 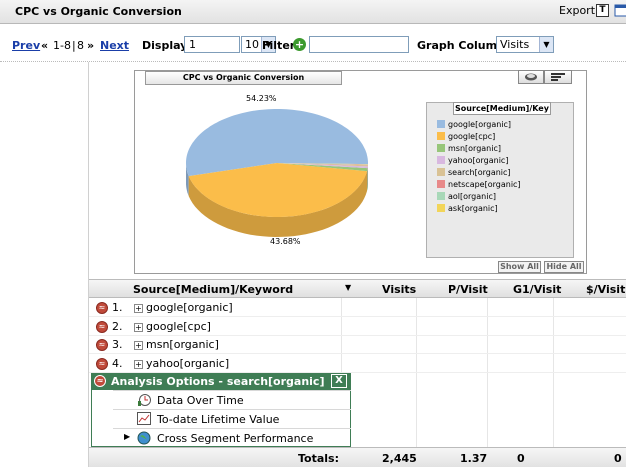 I want to click on first-page-icon: «, so click(x=44, y=45).